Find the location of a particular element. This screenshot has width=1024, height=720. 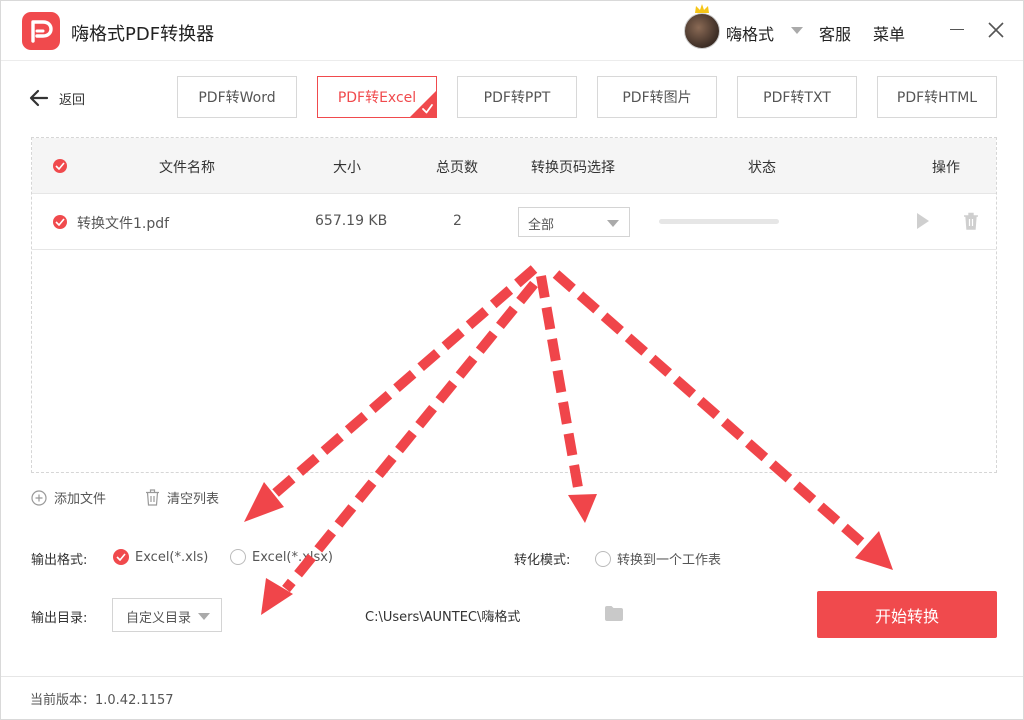

format-option-xlsx: Excel(*.xlsx) is located at coordinates (281, 557).